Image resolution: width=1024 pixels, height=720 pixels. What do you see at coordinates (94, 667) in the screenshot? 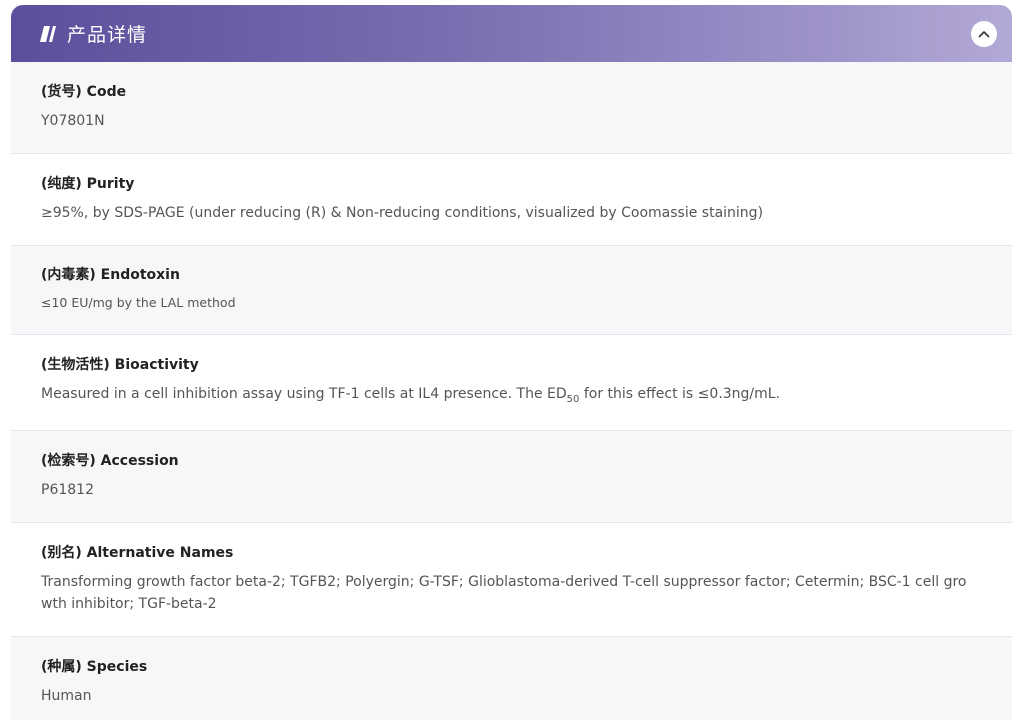
I see `row-label: (种属) Species` at bounding box center [94, 667].